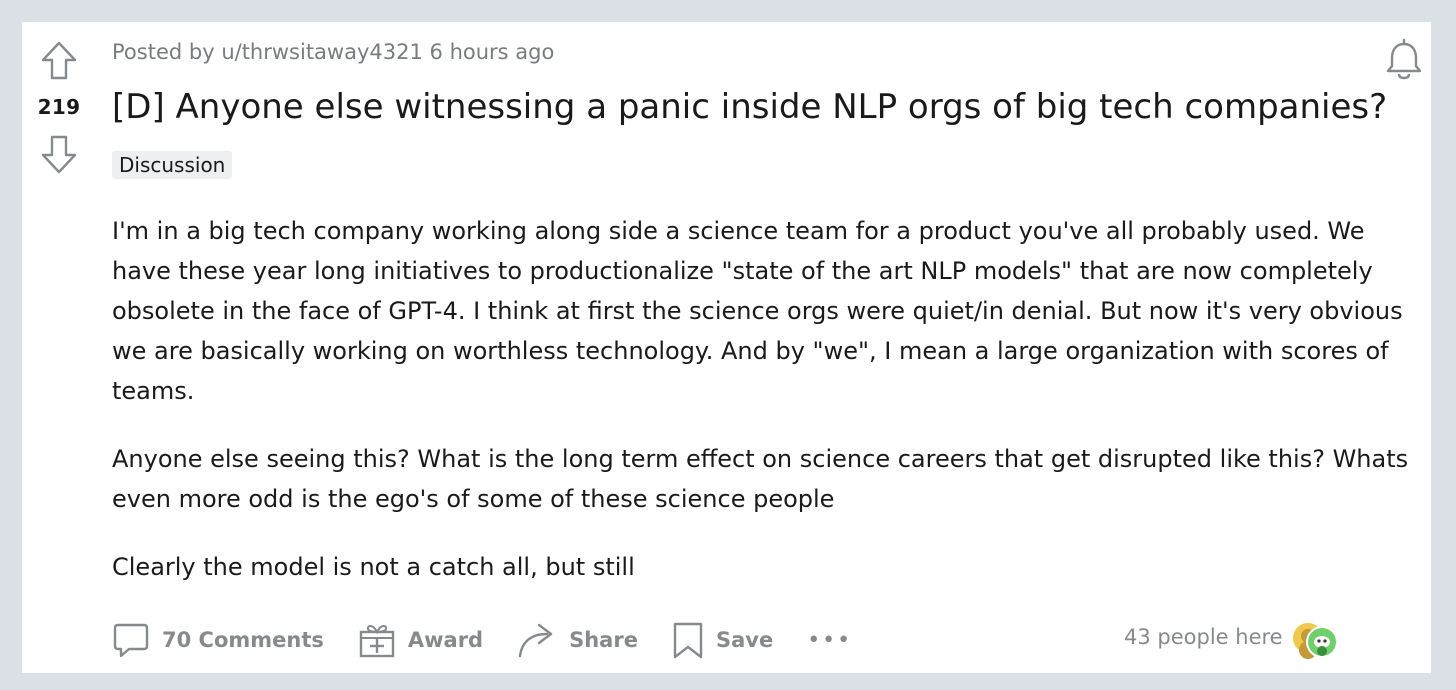 Image resolution: width=1456 pixels, height=690 pixels. Describe the element at coordinates (377, 641) in the screenshot. I see `gift-icon` at that location.